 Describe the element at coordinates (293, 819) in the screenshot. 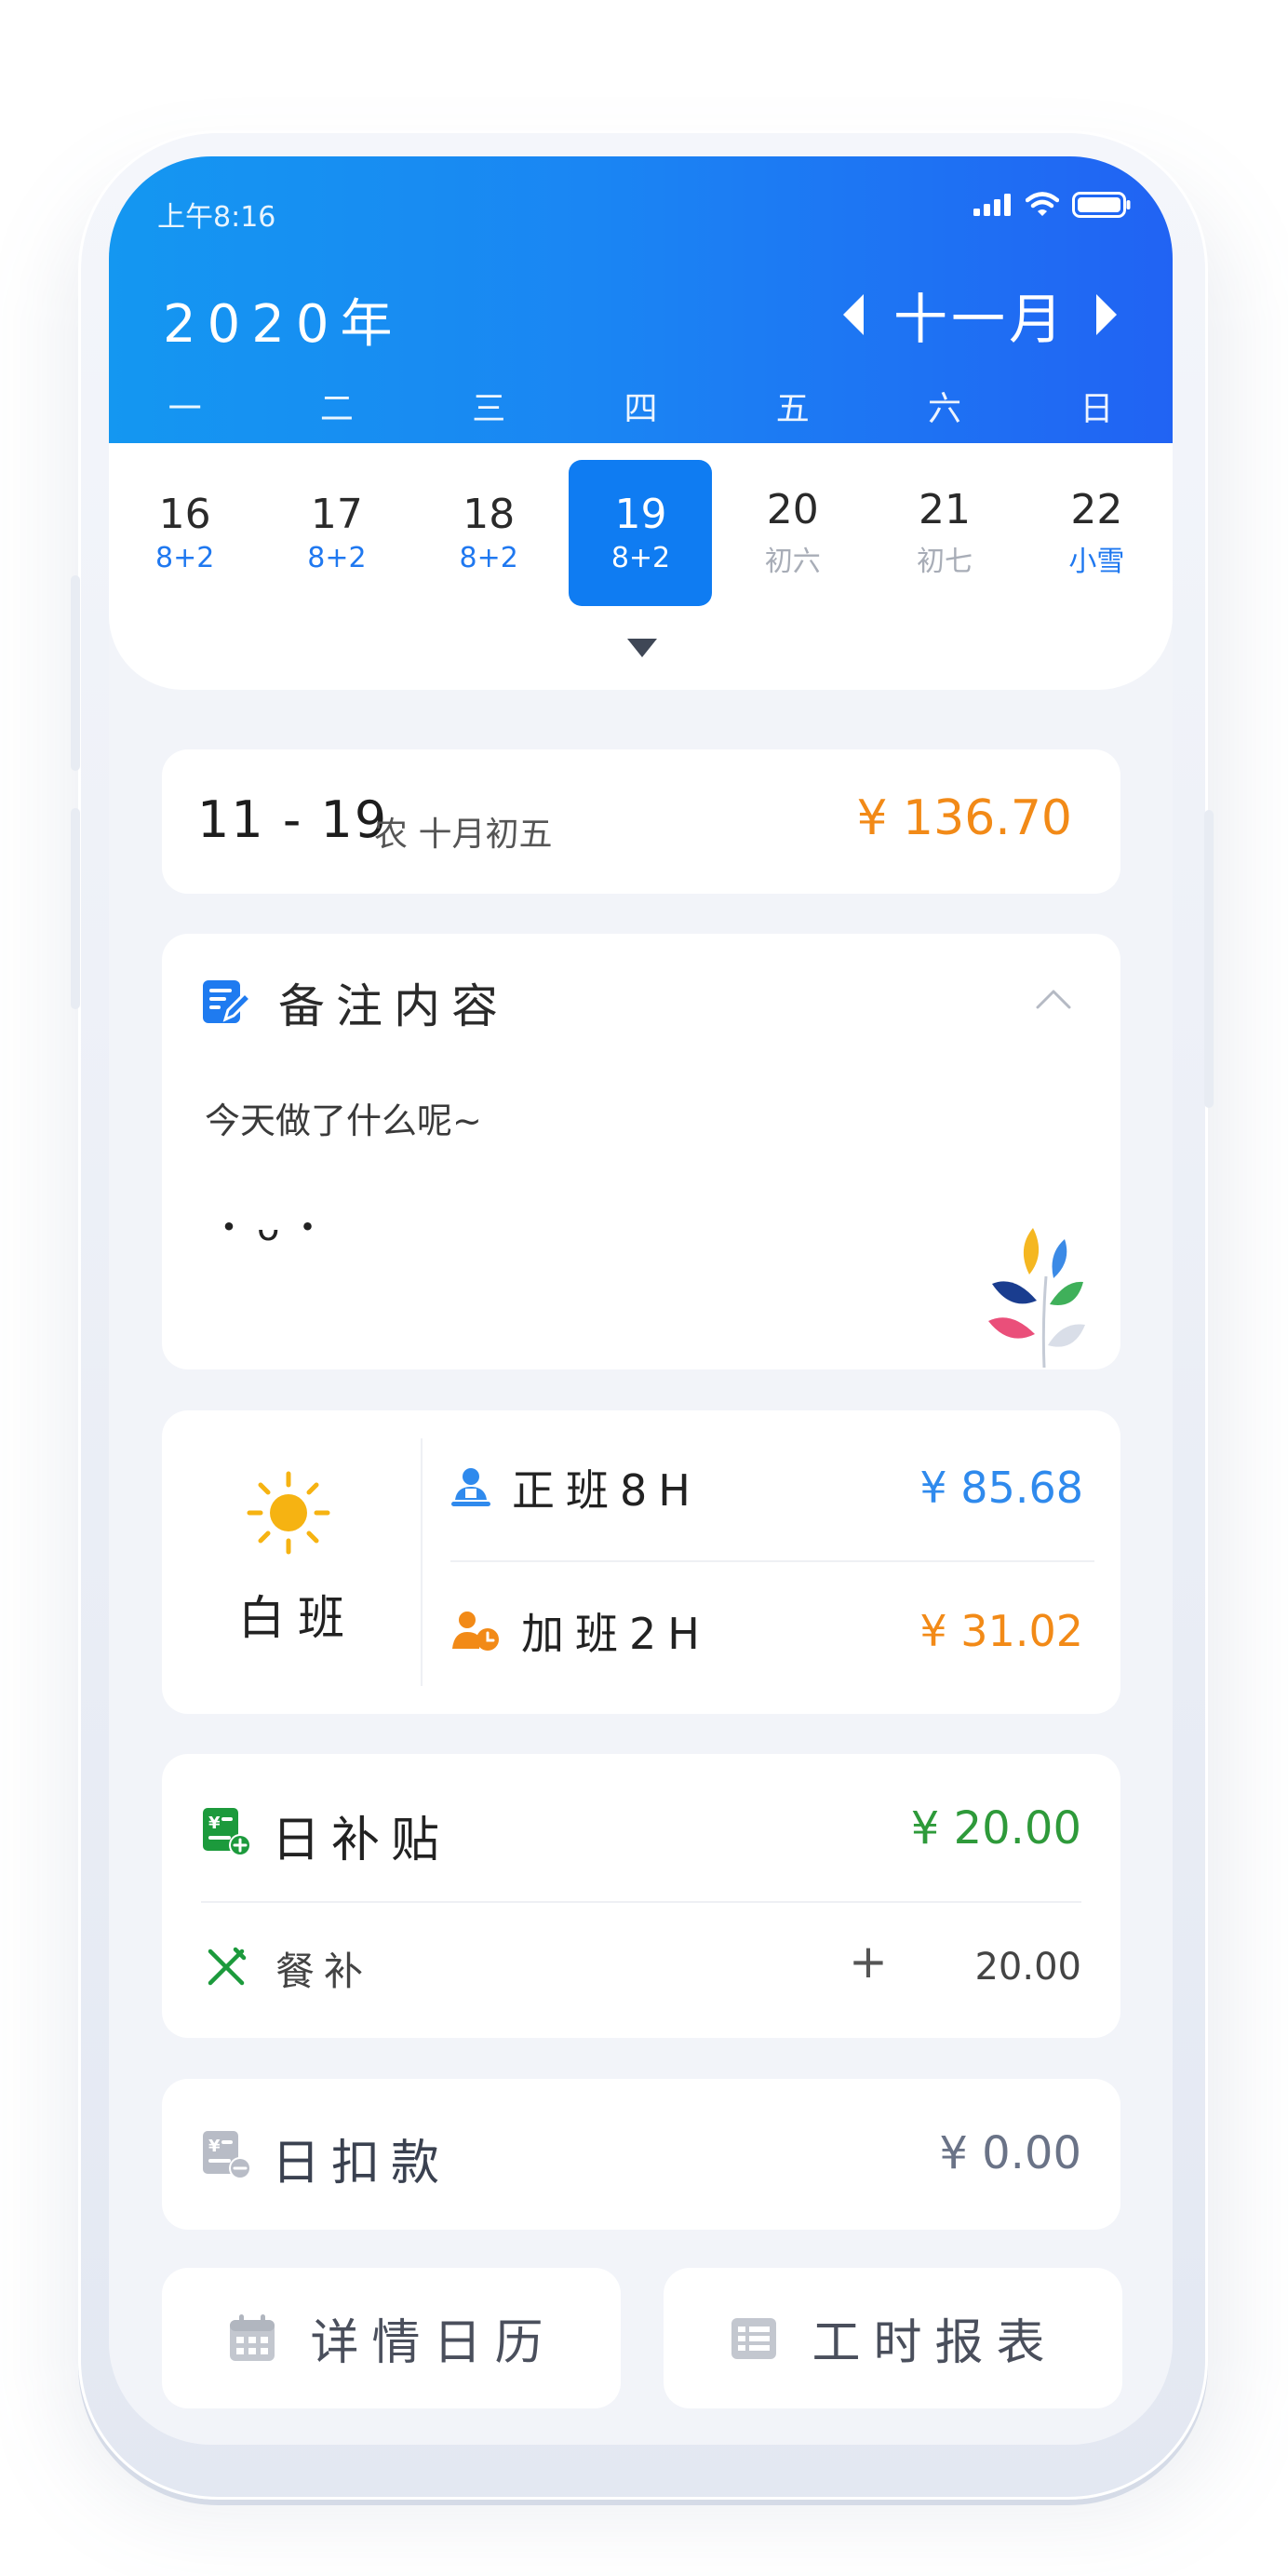

I see `selected-date: 11 - 19` at that location.